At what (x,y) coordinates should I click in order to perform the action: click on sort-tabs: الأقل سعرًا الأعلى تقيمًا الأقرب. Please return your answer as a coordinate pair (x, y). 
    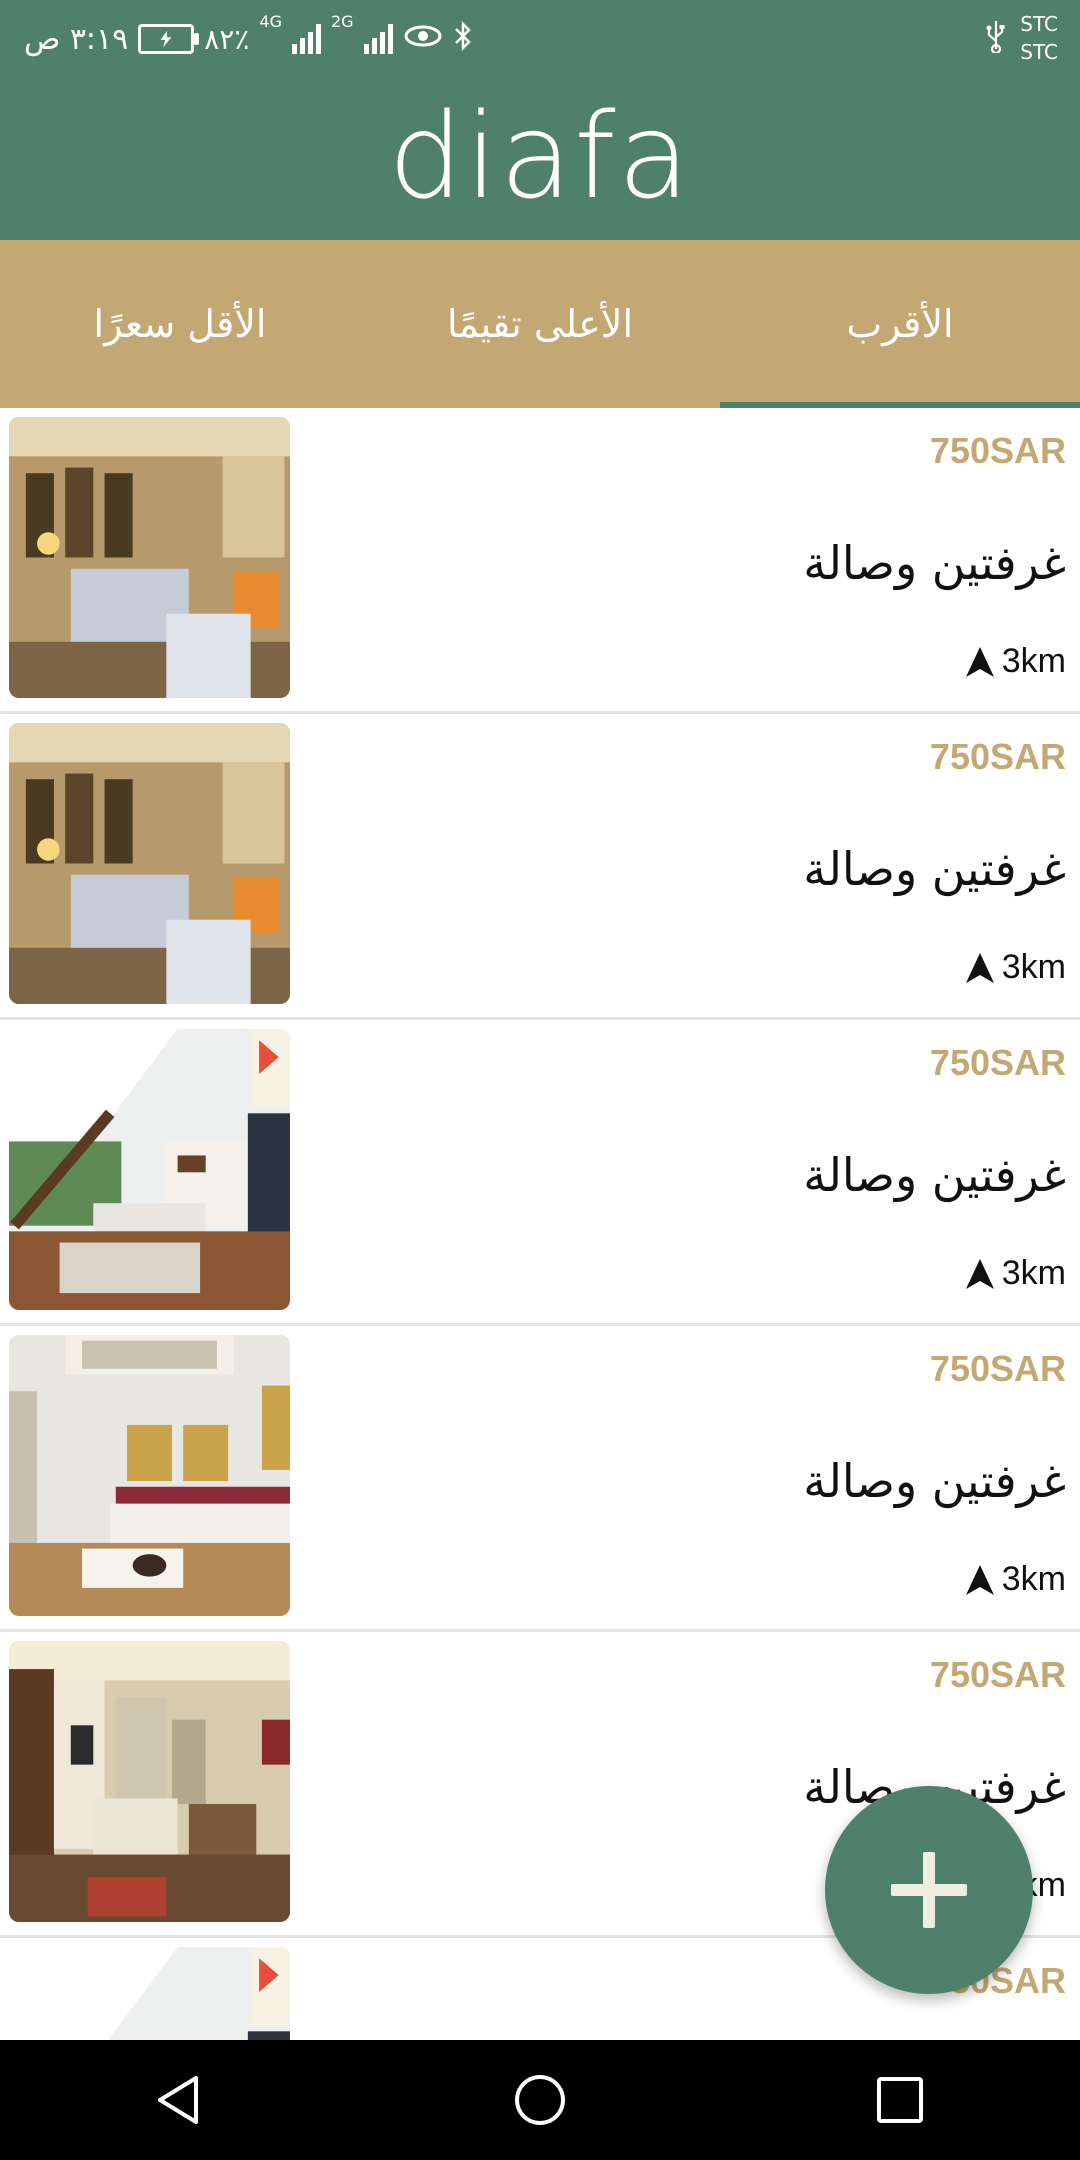
    Looking at the image, I should click on (540, 324).